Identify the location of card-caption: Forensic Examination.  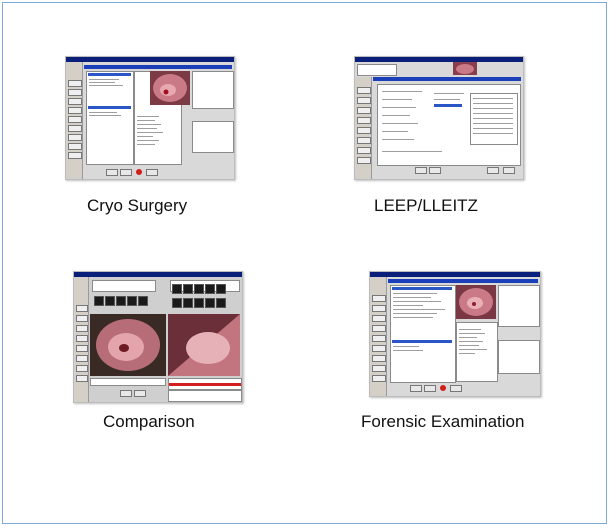
(442, 422).